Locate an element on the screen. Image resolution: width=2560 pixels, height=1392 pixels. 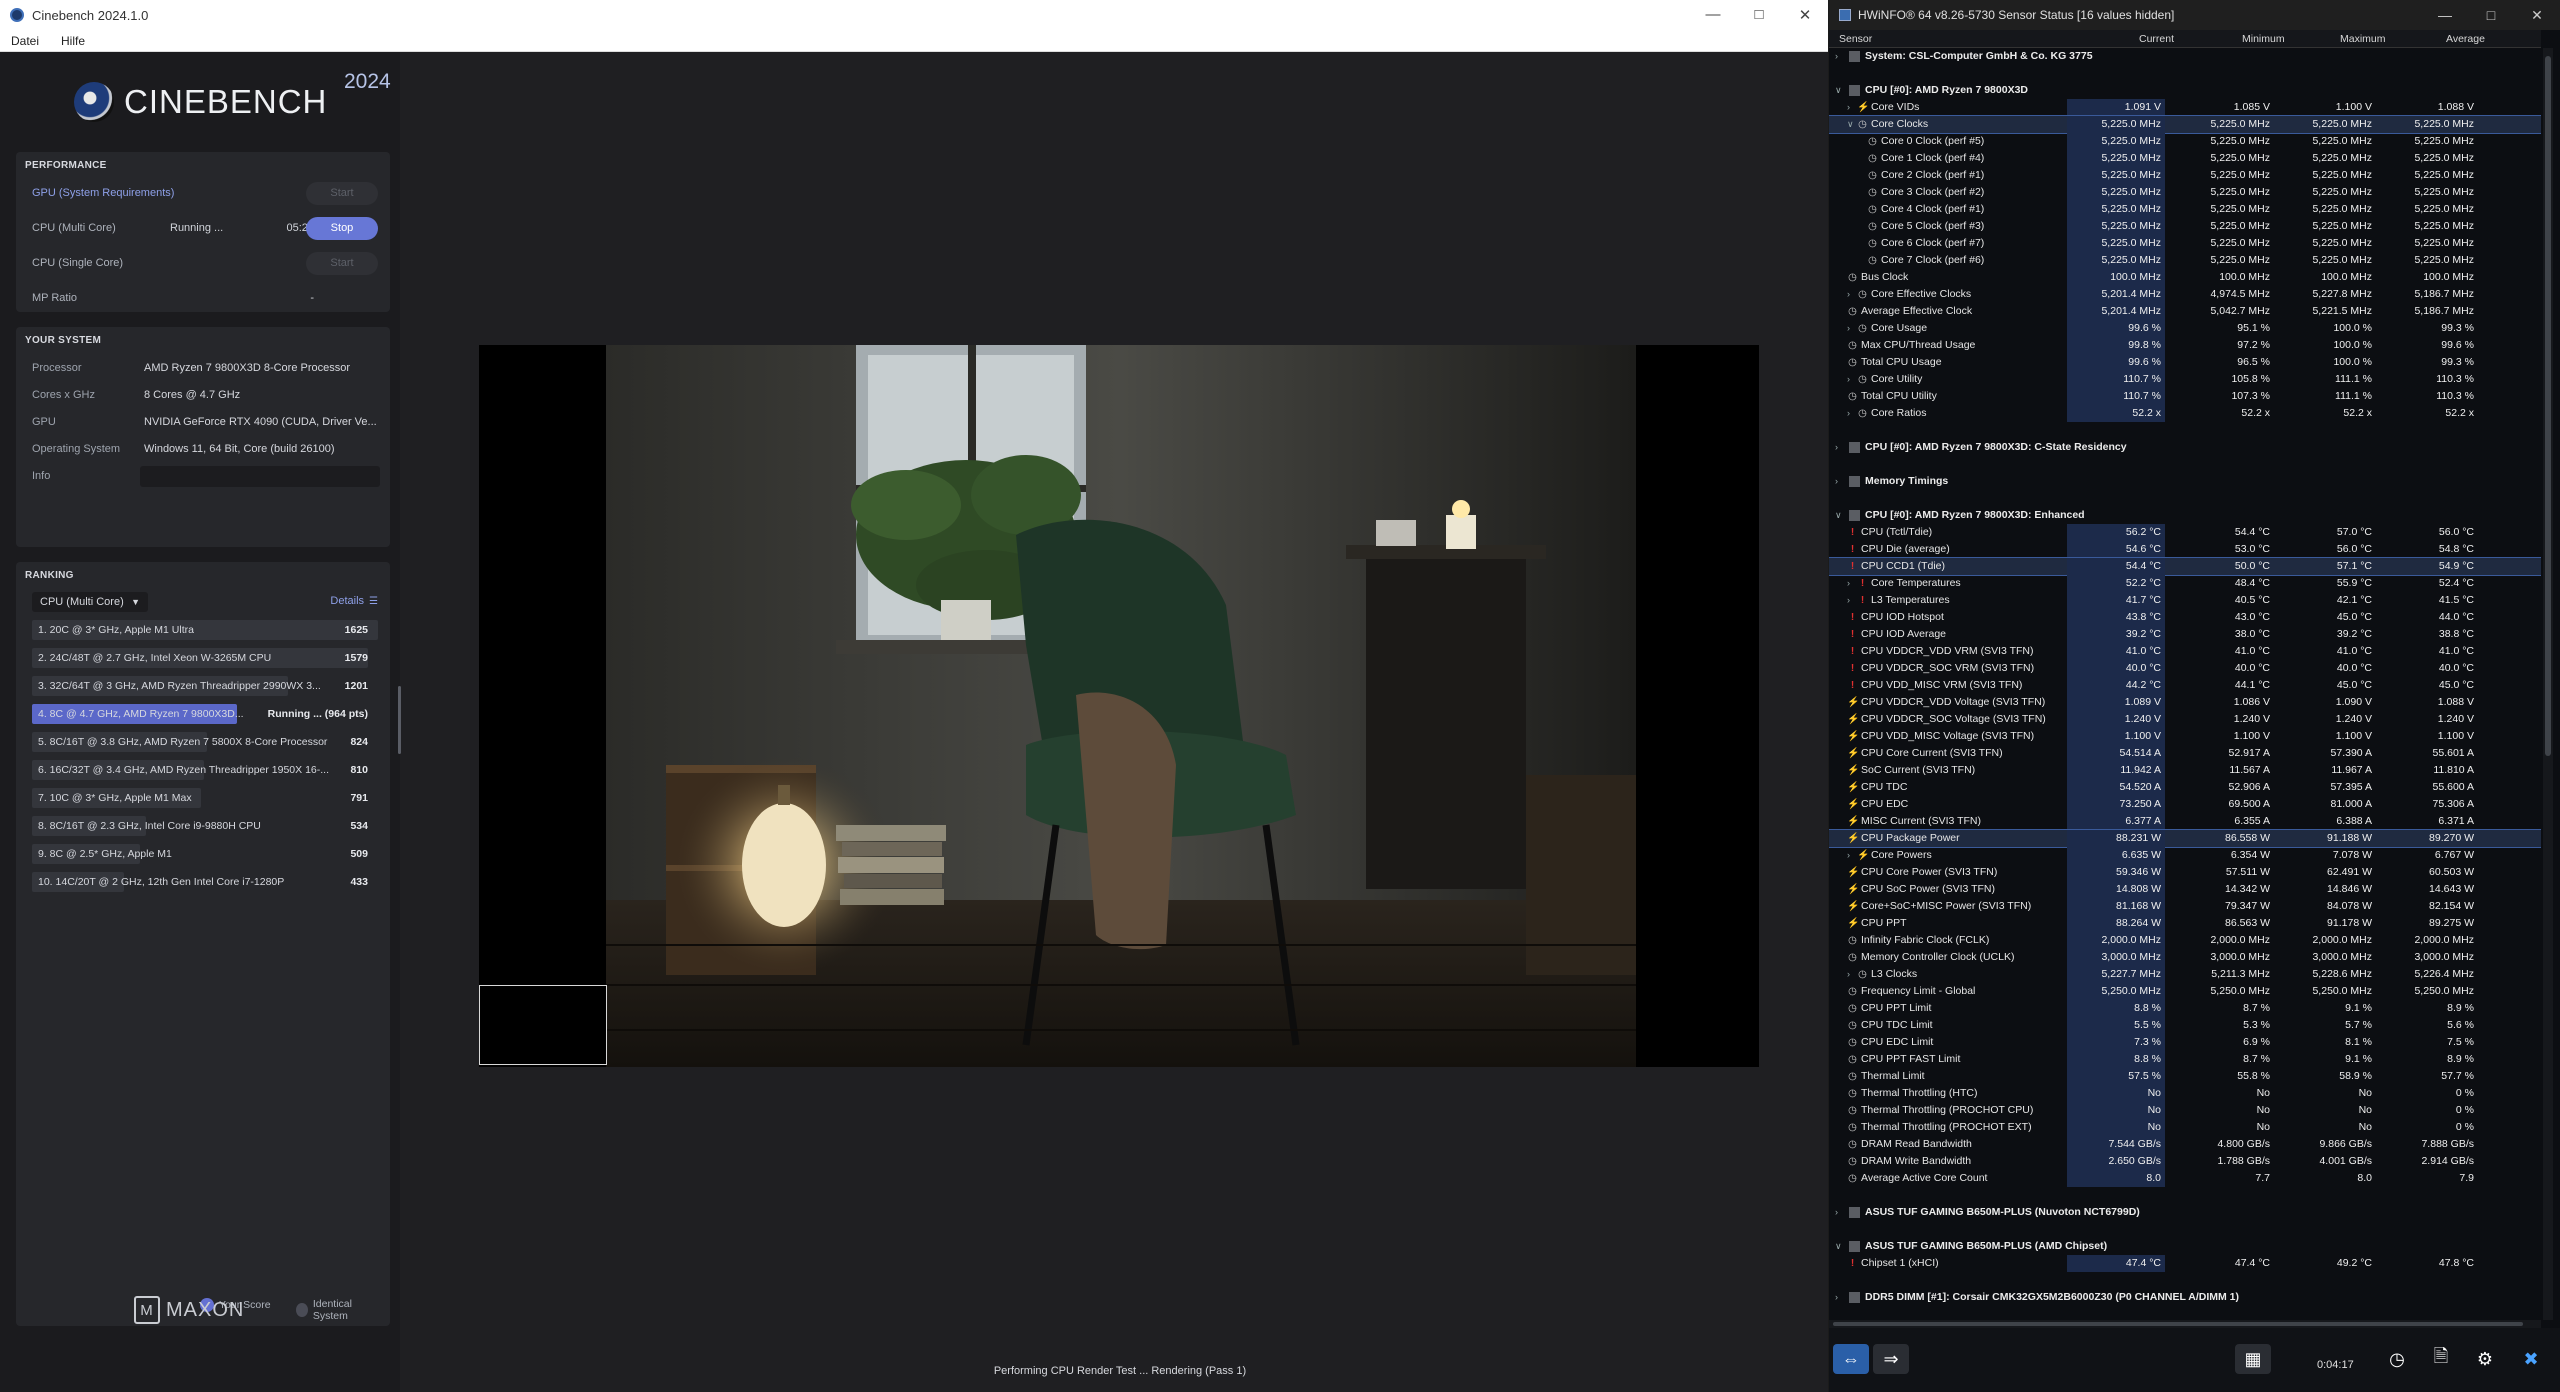
menu-datei: Datei is located at coordinates (25, 41).